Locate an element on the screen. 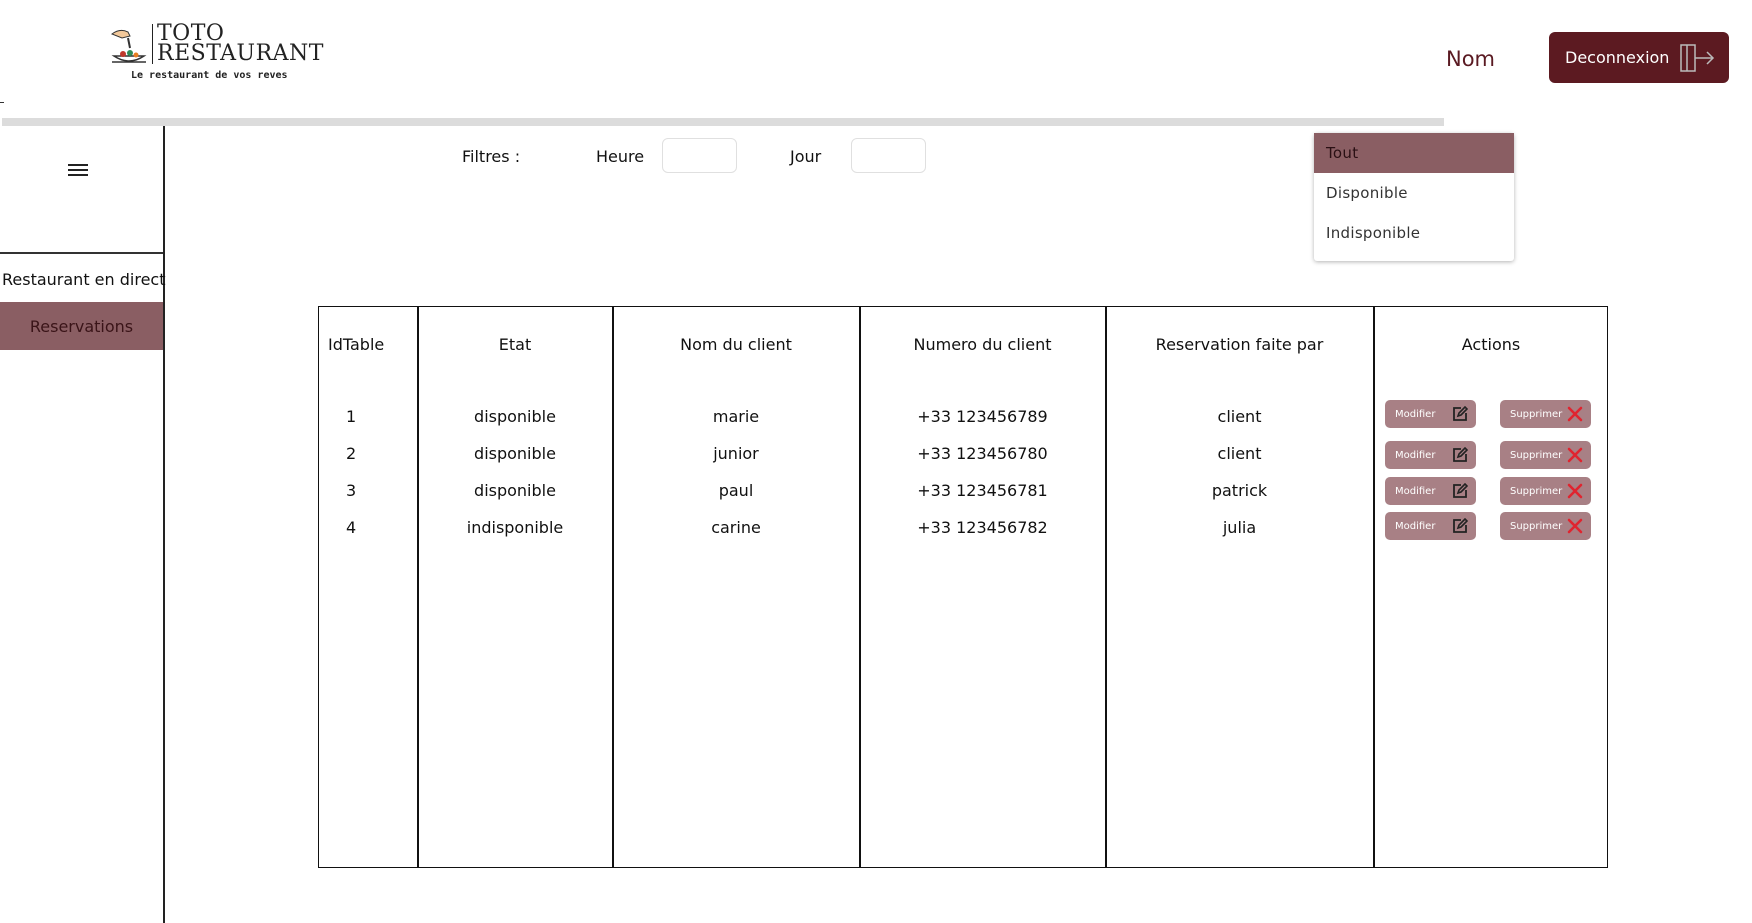  dropdown-option-indisponible: Indisponible is located at coordinates (1414, 233).